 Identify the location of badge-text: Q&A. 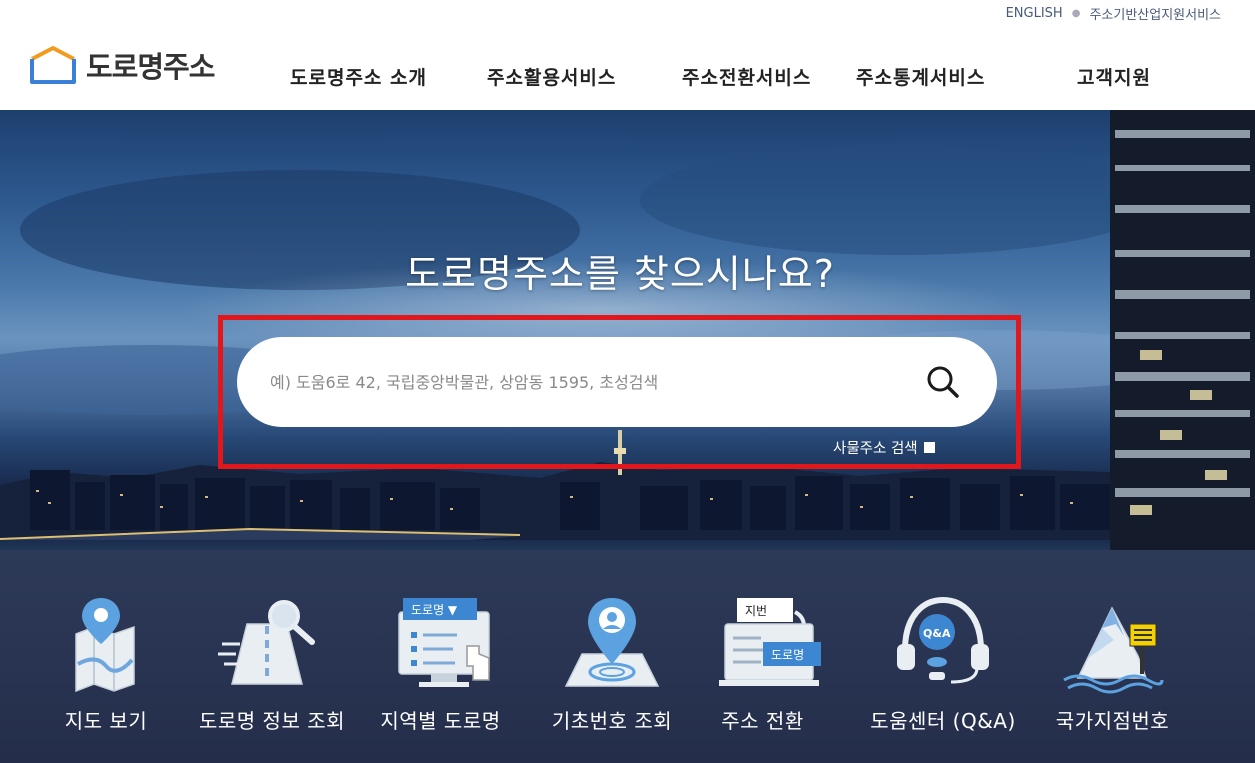
(937, 633).